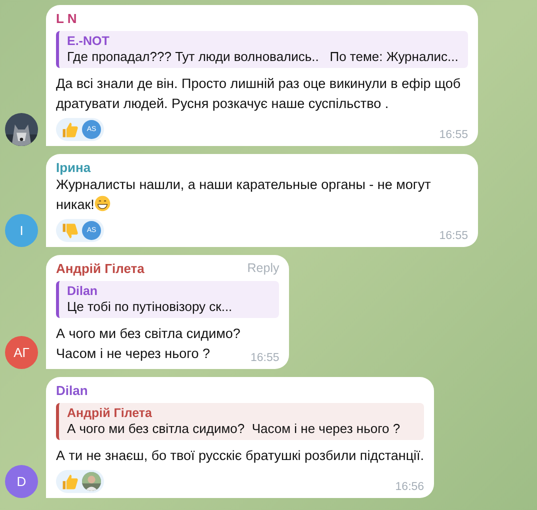 This screenshot has width=537, height=510. I want to click on author-name: Ірина, so click(73, 167).